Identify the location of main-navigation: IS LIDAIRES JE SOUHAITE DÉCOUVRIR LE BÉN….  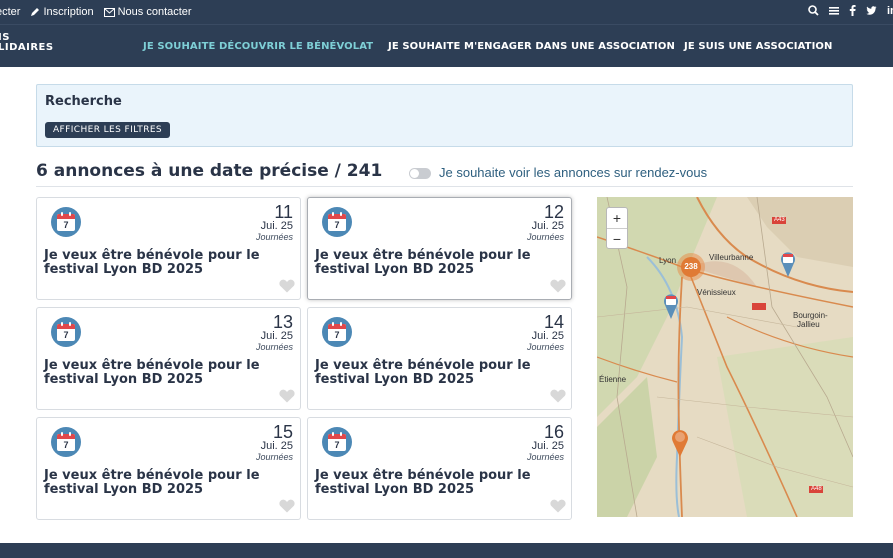
(446, 45).